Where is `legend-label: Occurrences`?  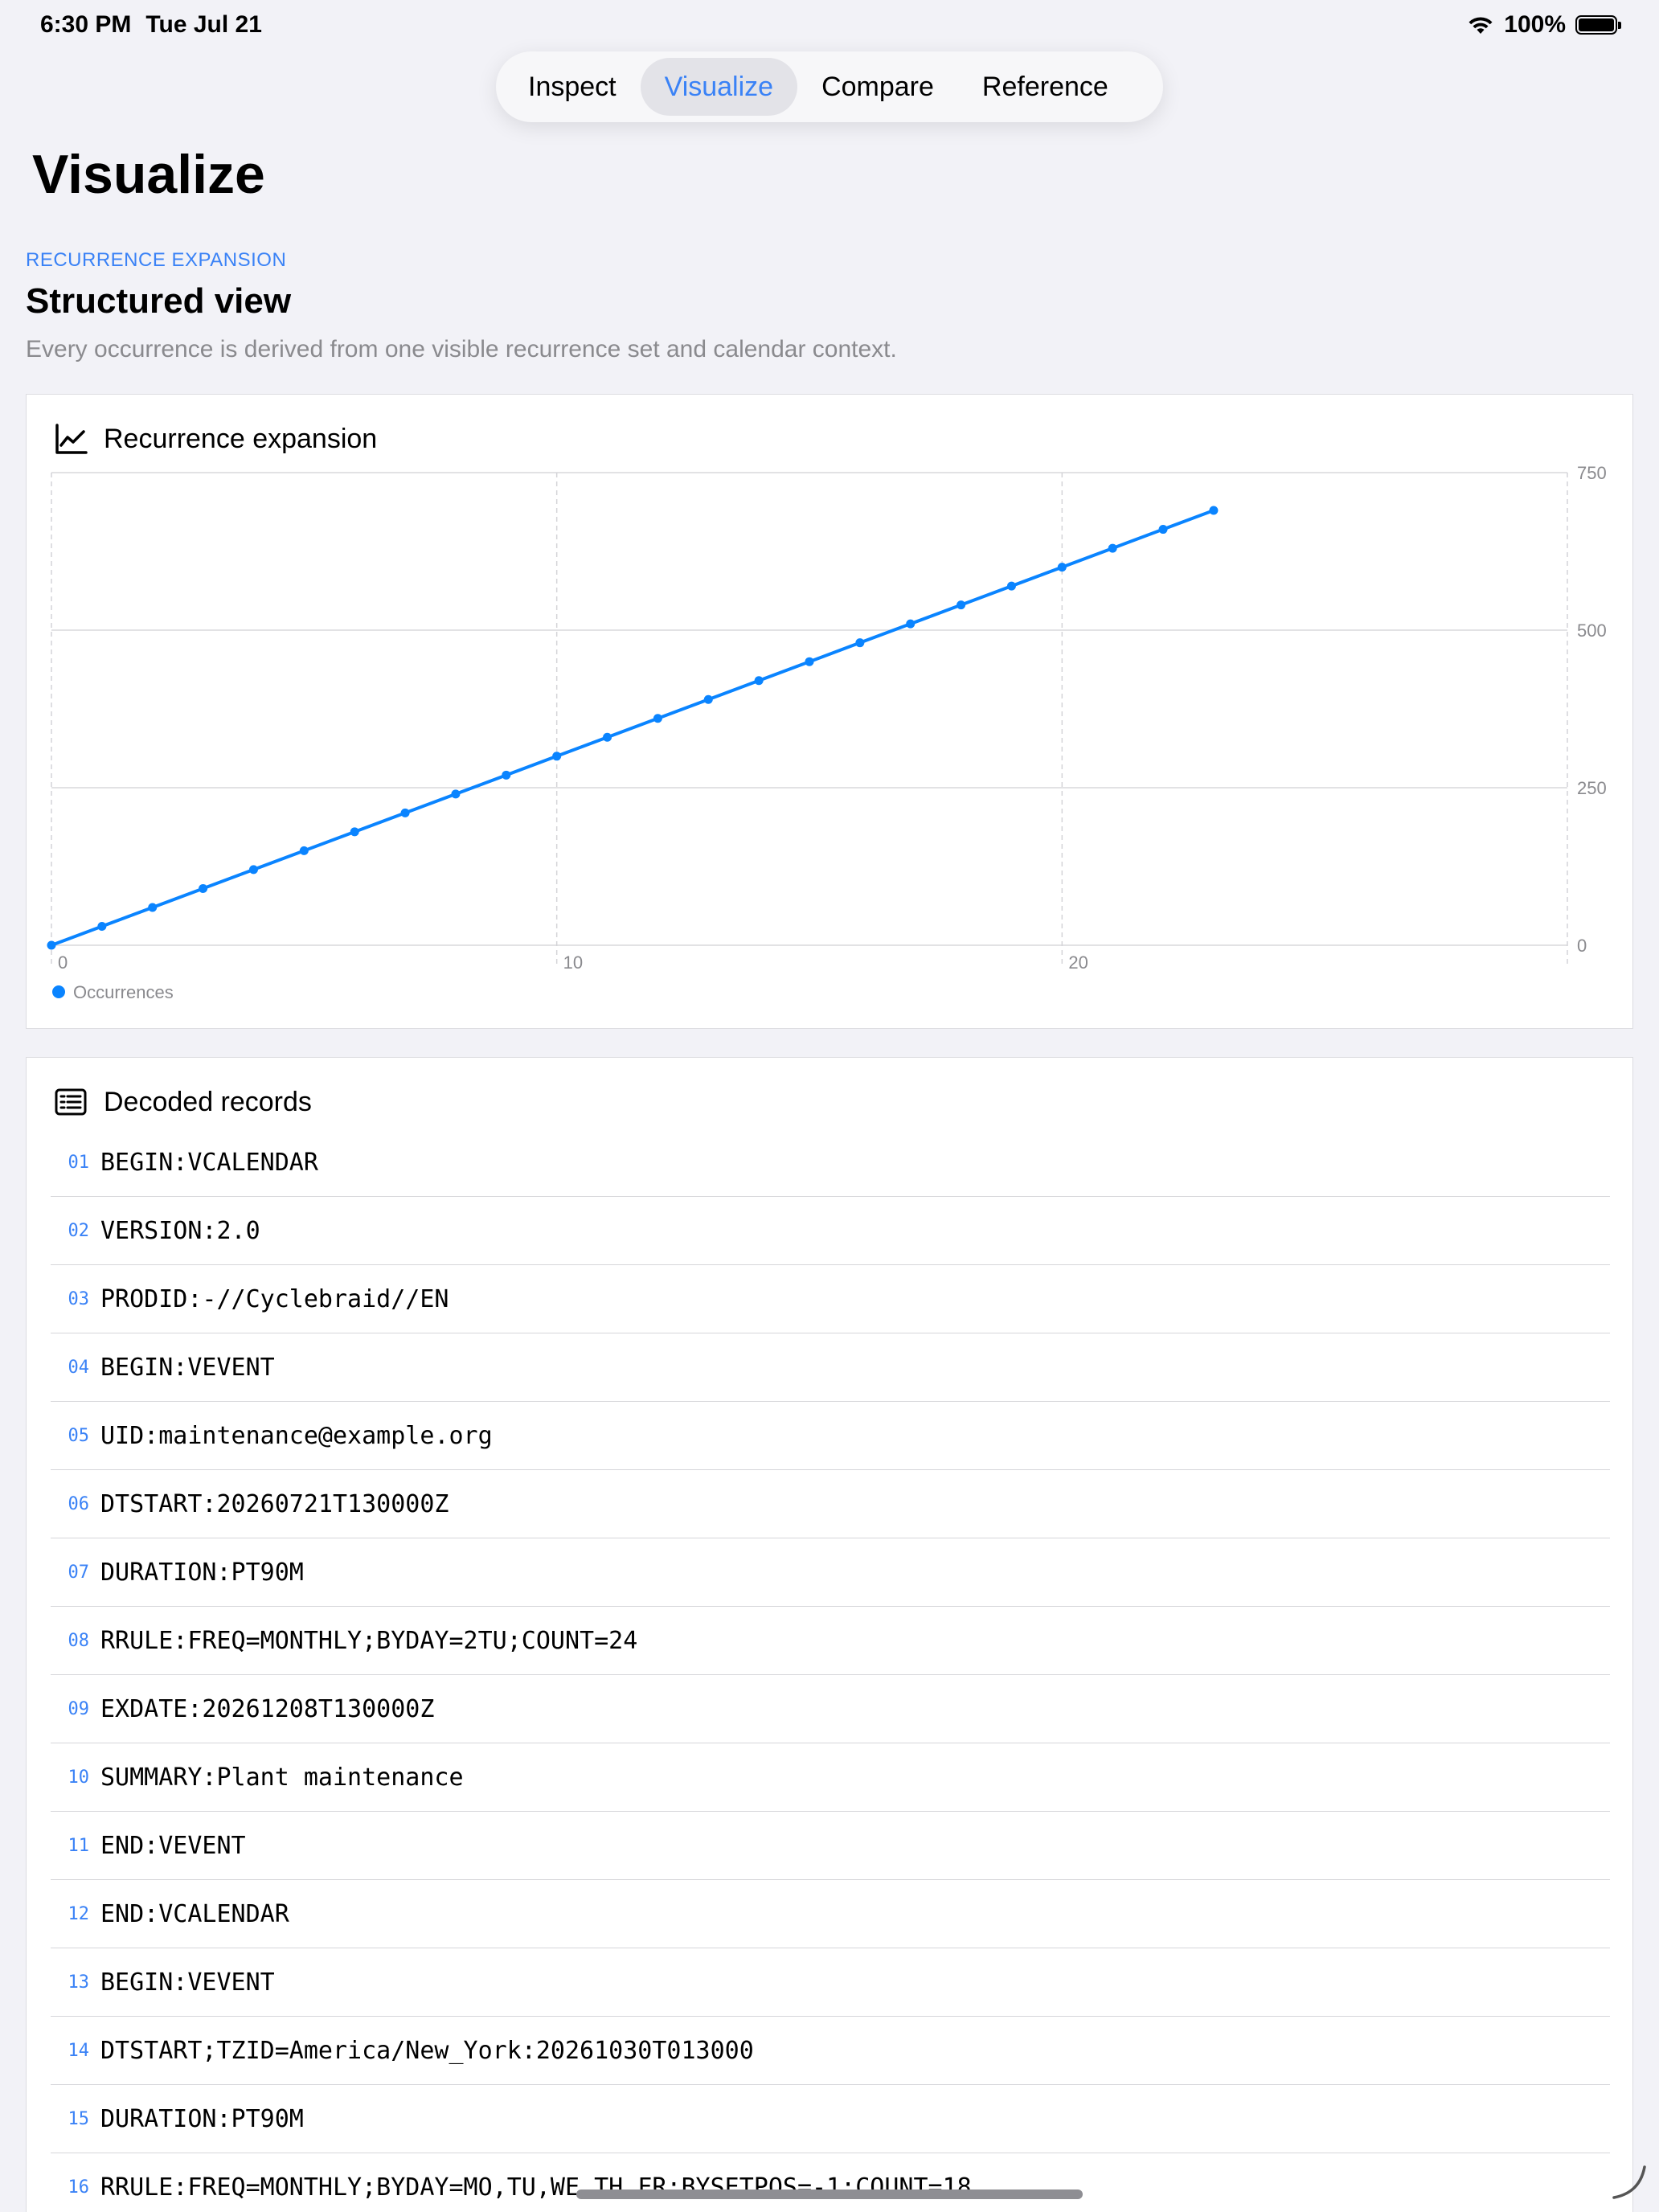
legend-label: Occurrences is located at coordinates (124, 992).